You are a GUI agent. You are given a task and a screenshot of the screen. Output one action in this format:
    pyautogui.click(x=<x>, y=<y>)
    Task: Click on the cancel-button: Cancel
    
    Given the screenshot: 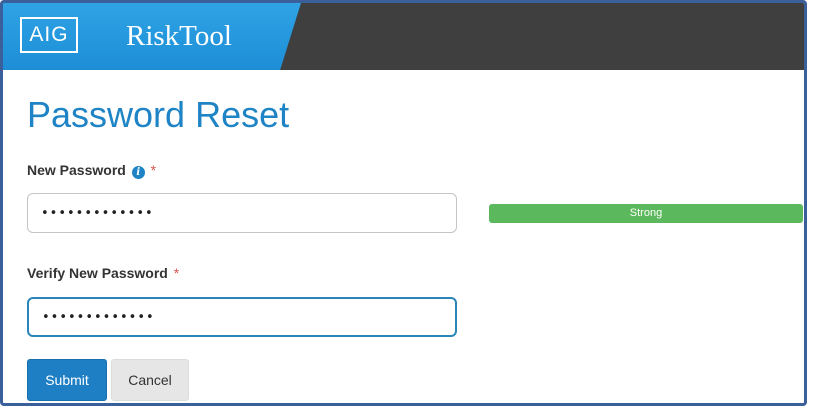 What is the action you would take?
    pyautogui.click(x=150, y=380)
    